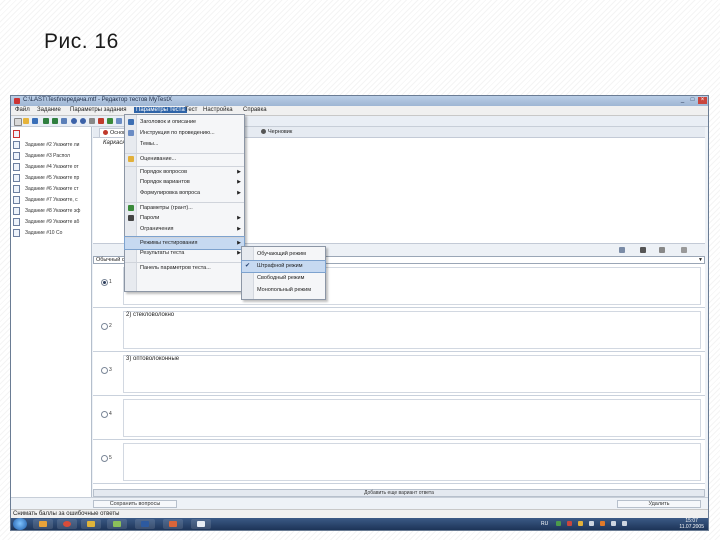 The height and width of the screenshot is (540, 720). I want to click on system-clock: 15:07 11.07.2005, so click(691, 524).